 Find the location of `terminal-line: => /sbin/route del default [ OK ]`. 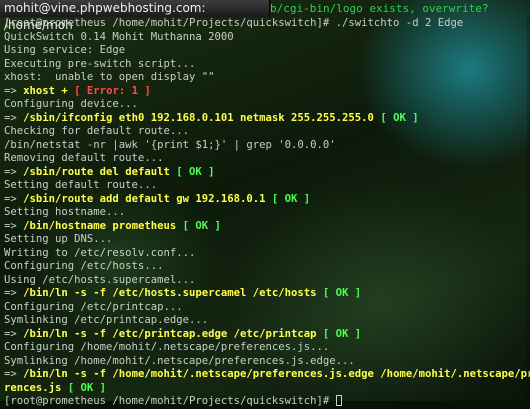

terminal-line: => /sbin/route del default [ OK ] is located at coordinates (267, 173).